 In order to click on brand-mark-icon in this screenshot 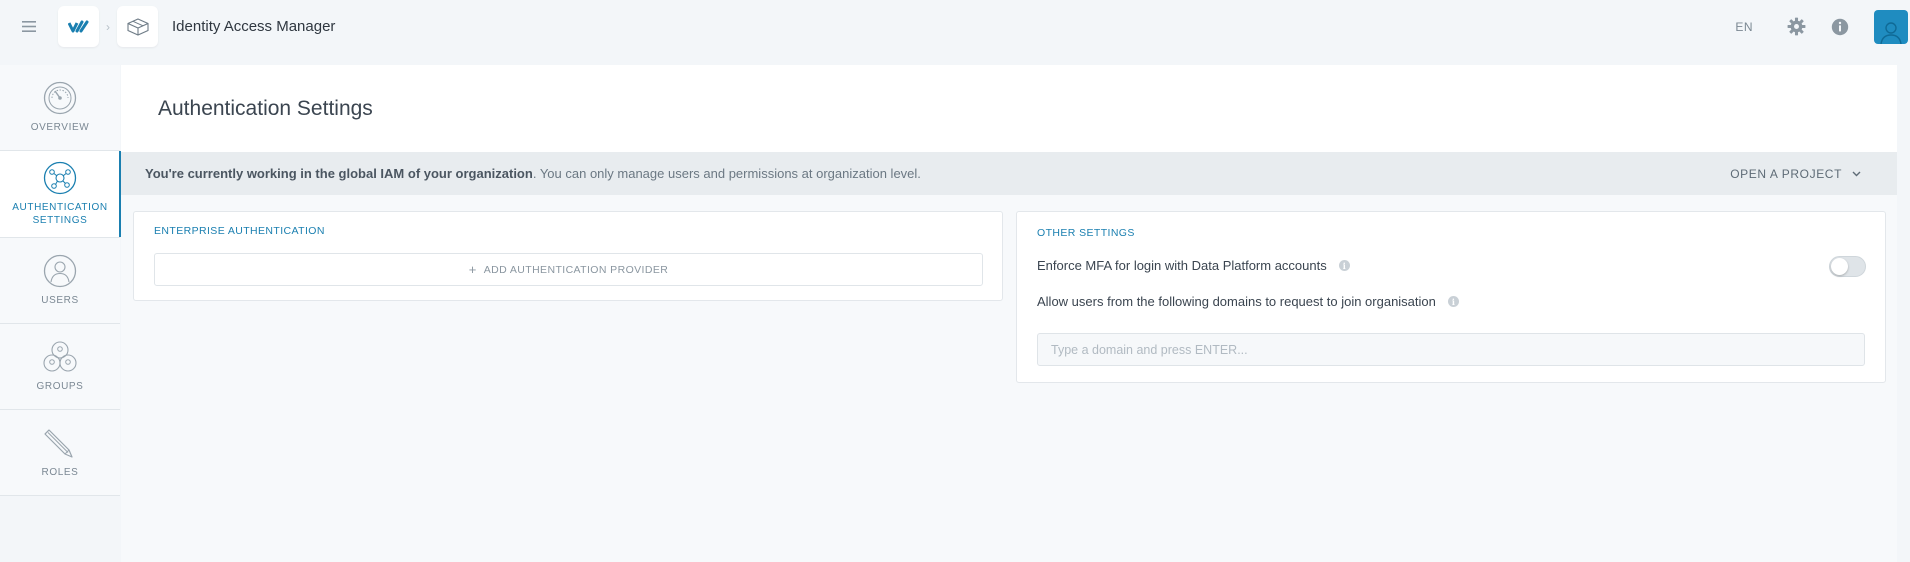, I will do `click(77, 26)`.